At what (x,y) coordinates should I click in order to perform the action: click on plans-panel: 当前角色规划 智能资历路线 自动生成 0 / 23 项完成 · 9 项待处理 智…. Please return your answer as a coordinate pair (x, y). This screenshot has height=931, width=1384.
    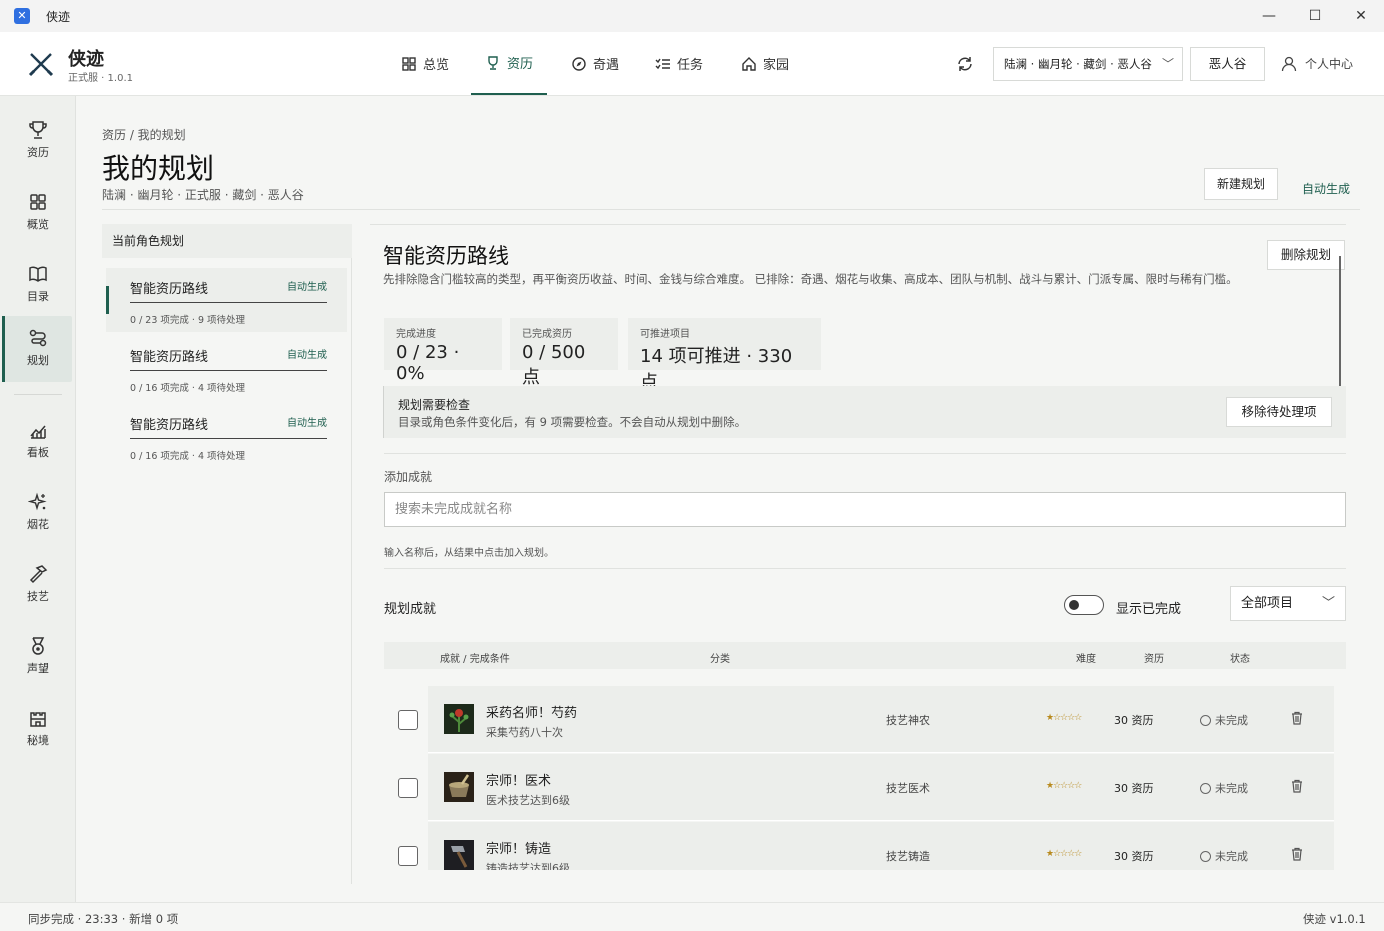
    Looking at the image, I should click on (227, 554).